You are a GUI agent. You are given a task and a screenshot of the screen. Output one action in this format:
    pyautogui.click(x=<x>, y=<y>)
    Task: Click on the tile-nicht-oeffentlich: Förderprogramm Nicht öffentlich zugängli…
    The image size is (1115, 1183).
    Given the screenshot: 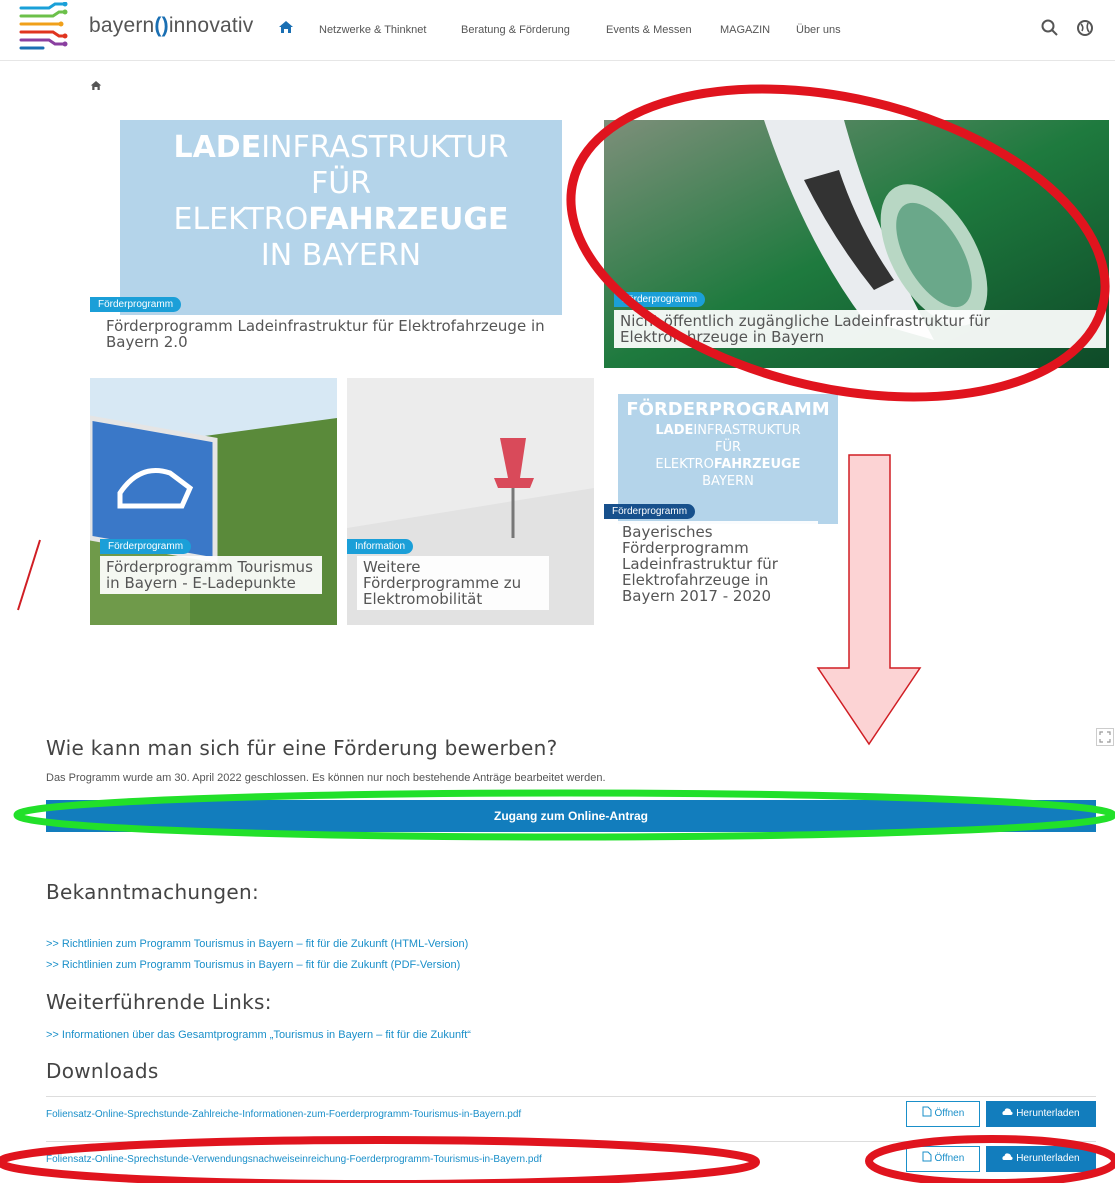 What is the action you would take?
    pyautogui.click(x=856, y=244)
    